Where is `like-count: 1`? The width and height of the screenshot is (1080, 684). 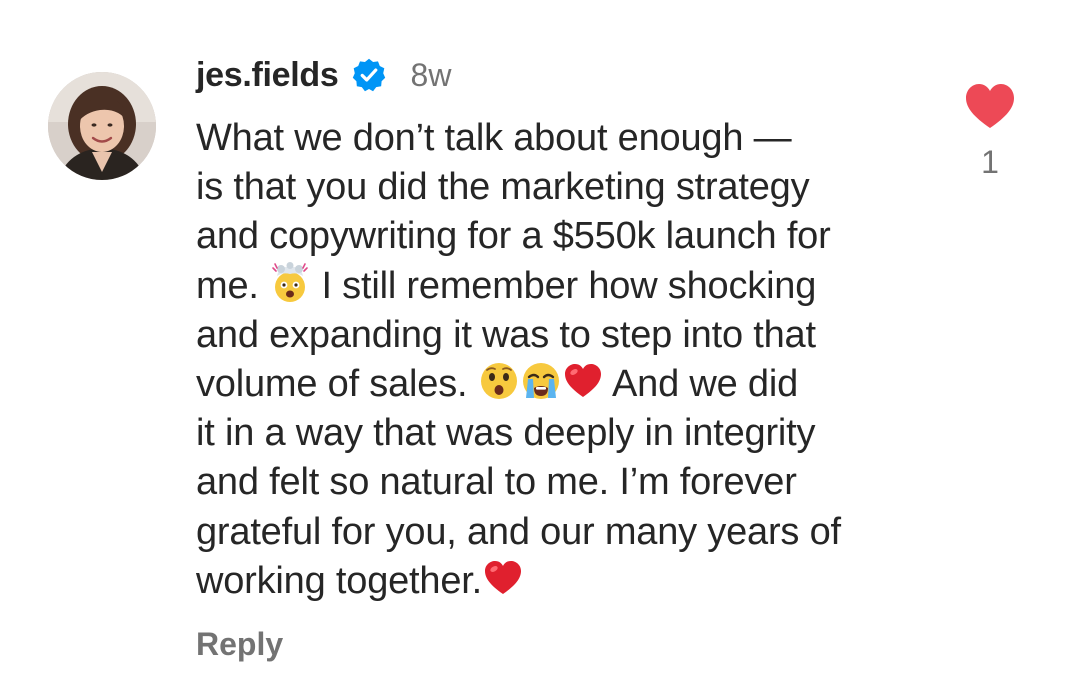 like-count: 1 is located at coordinates (990, 162).